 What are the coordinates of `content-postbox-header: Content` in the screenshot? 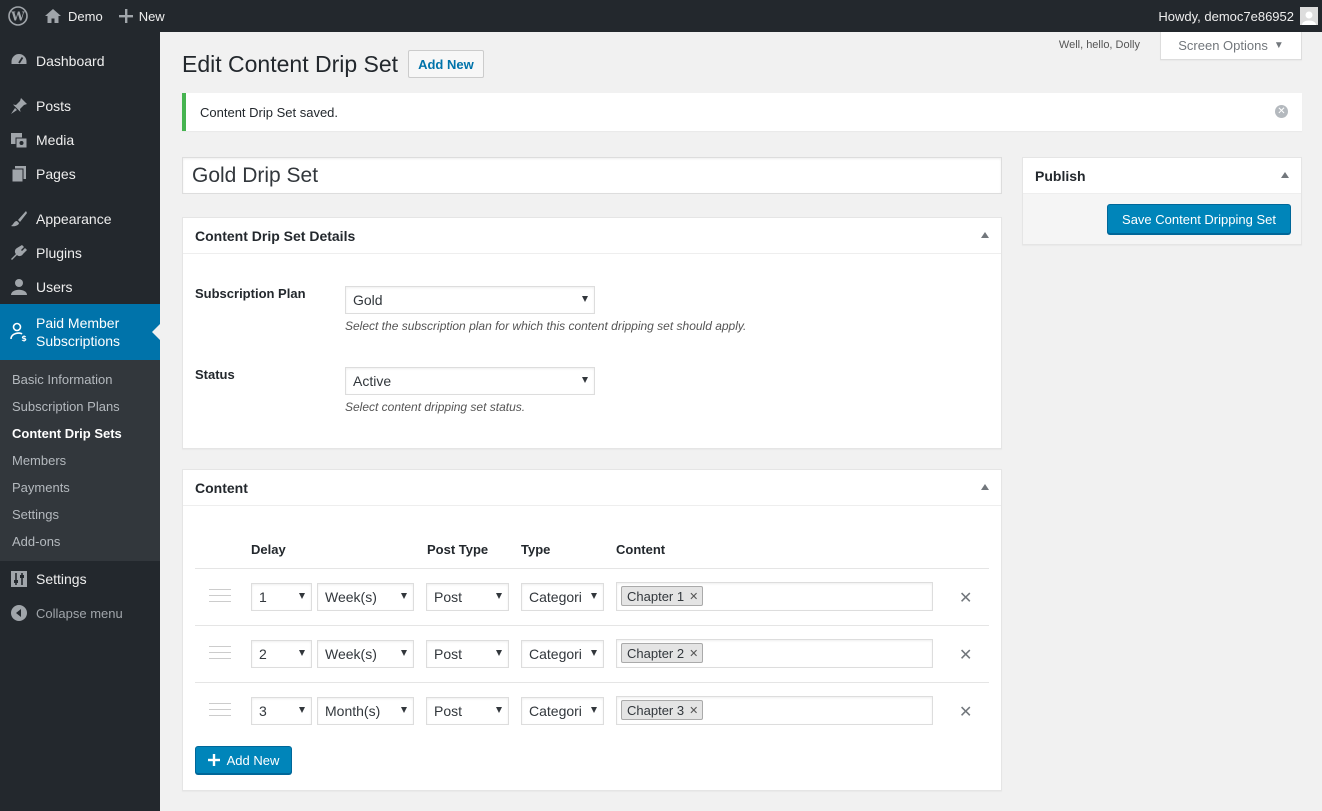 It's located at (592, 488).